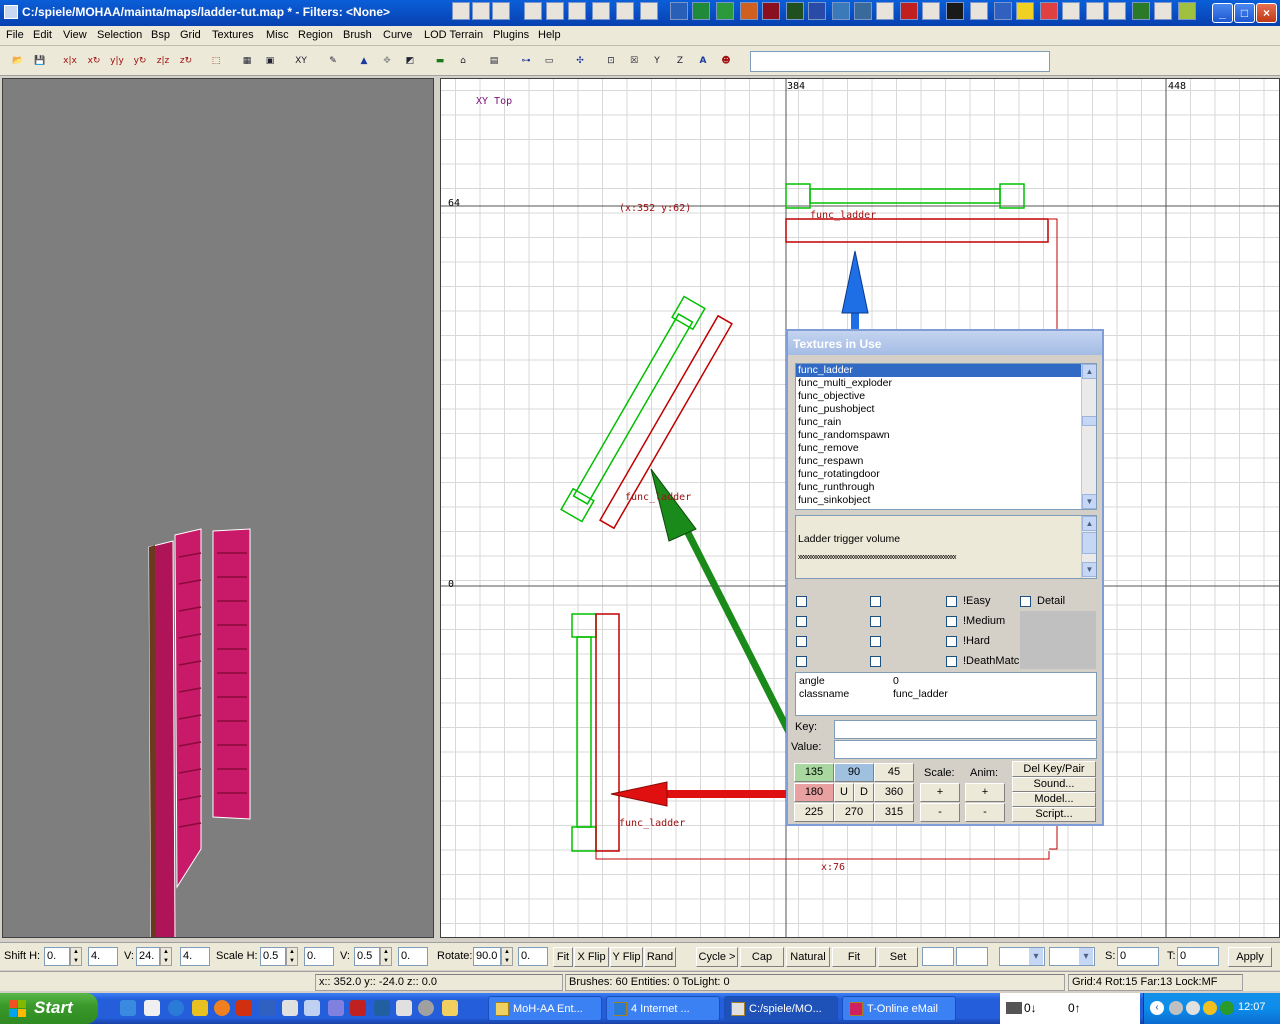 The image size is (1280, 1024). I want to click on tray-expand-icon: ‹, so click(1157, 1008).